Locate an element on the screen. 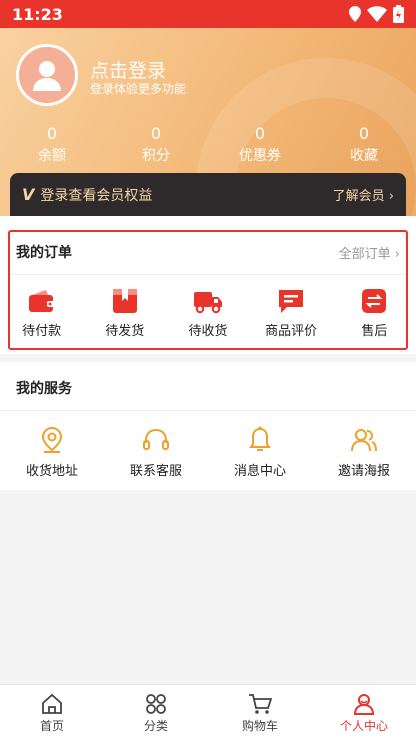 The image size is (416, 740). order-label: 待收货 is located at coordinates (208, 331).